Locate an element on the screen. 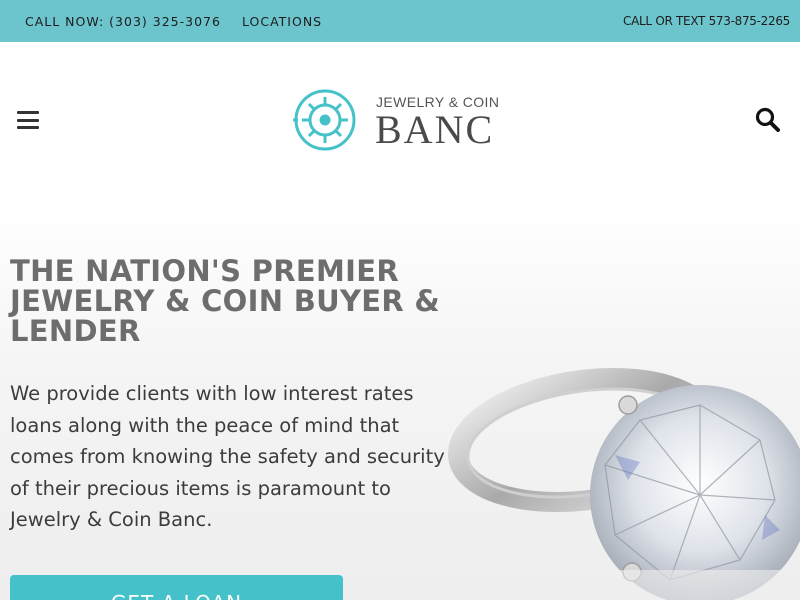  get-a-loan-button: GET A LOAN is located at coordinates (176, 587).